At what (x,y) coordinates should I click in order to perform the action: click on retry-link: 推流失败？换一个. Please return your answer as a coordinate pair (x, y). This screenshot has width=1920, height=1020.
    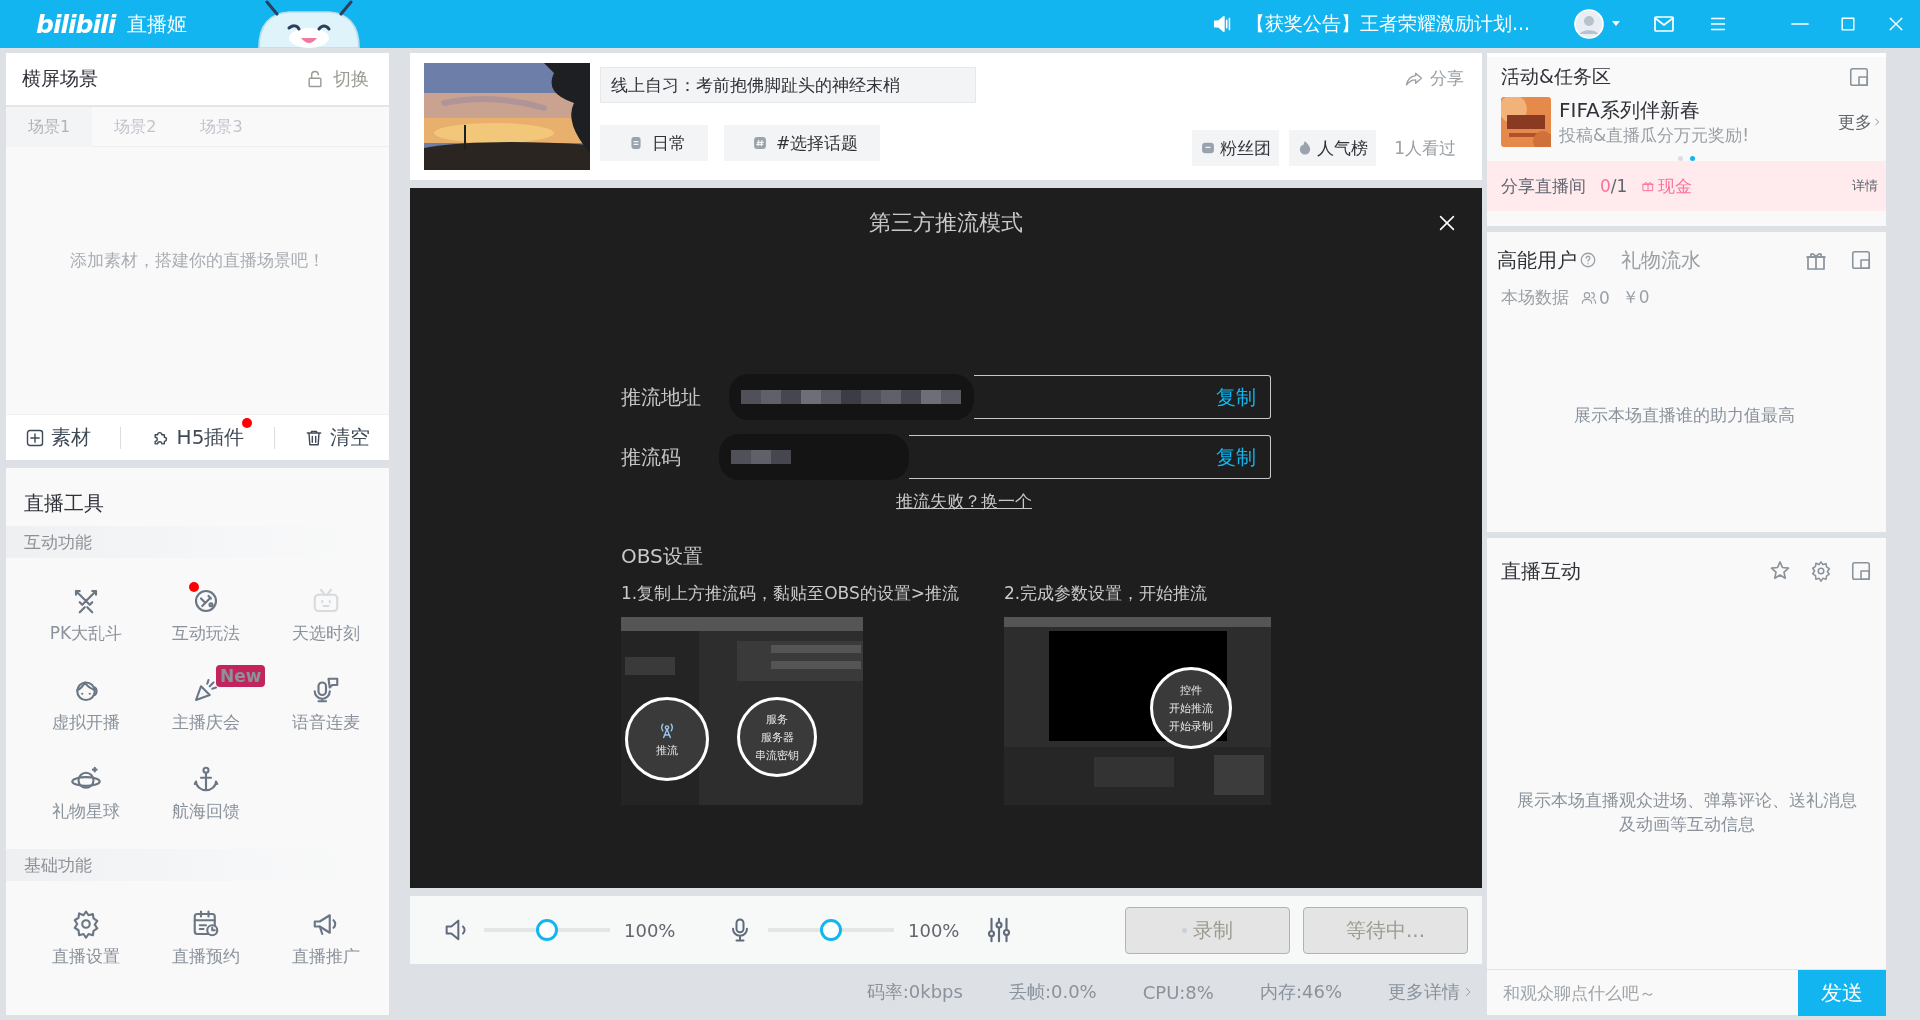
    Looking at the image, I should click on (964, 501).